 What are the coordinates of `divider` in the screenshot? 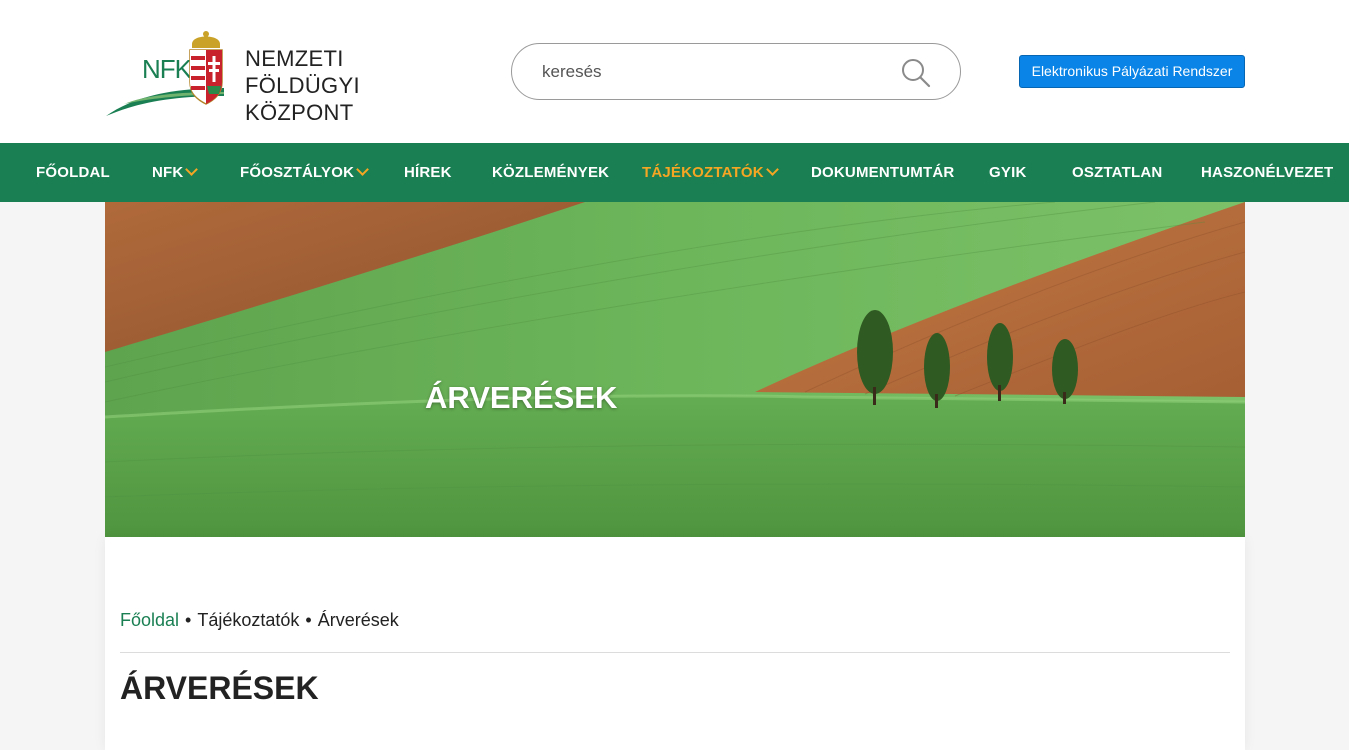 It's located at (675, 652).